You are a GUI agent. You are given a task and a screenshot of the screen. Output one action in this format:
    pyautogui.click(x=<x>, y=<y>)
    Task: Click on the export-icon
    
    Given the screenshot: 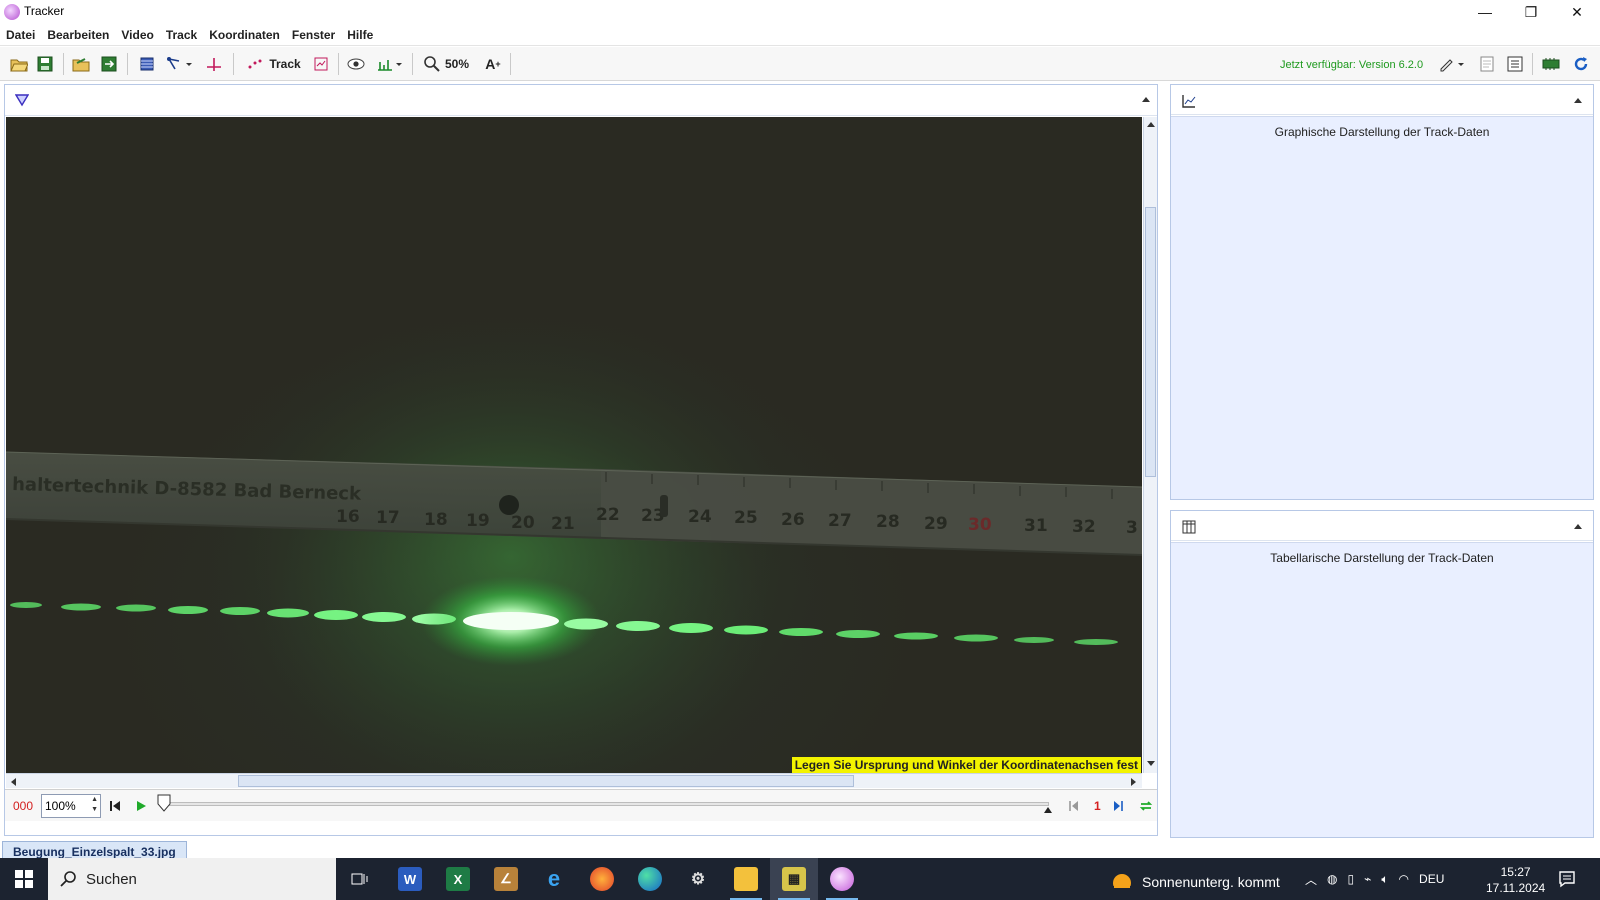 What is the action you would take?
    pyautogui.click(x=109, y=64)
    